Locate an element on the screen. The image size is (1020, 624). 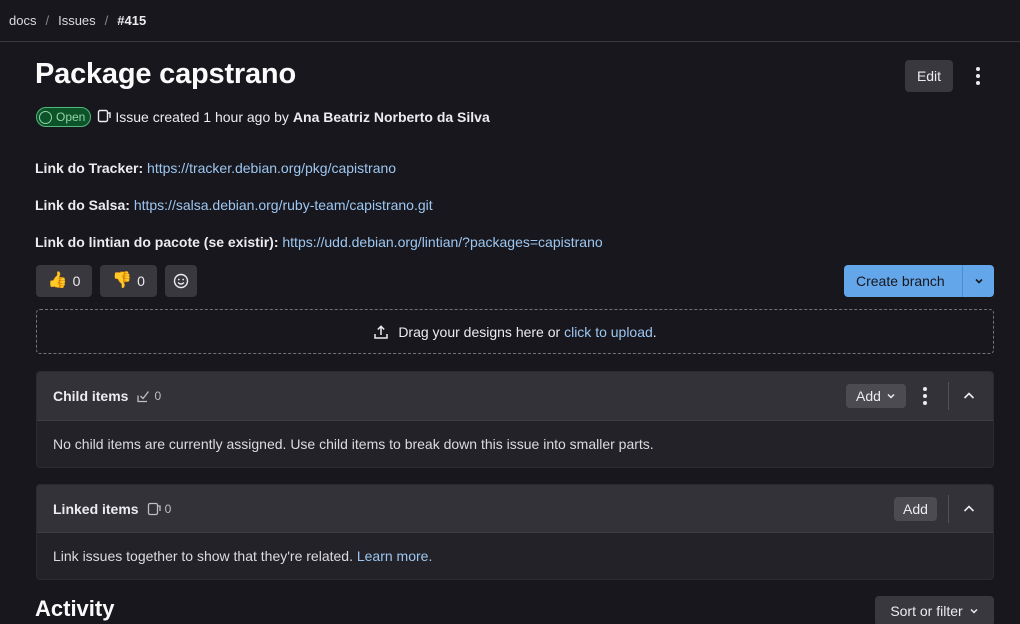
linked-items-header: Linked items 0 Add is located at coordinates (515, 509).